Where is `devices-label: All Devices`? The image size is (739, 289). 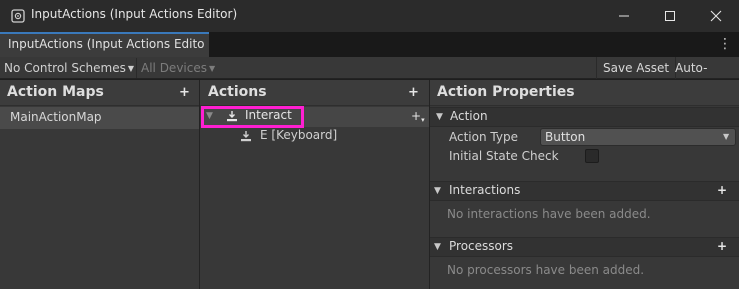
devices-label: All Devices is located at coordinates (174, 68).